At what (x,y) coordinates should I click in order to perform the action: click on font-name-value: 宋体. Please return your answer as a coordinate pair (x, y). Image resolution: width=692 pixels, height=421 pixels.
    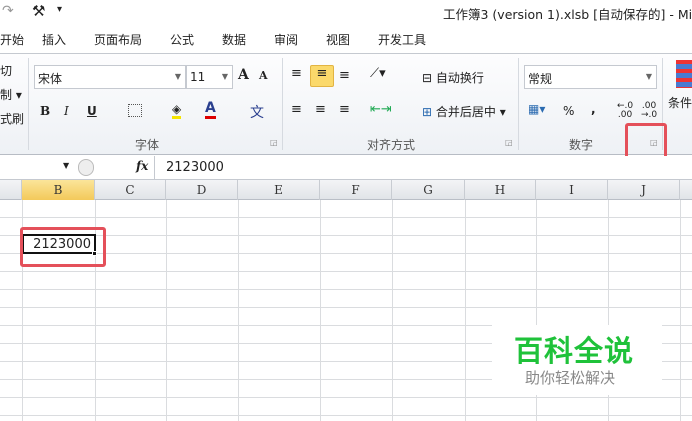
    Looking at the image, I should click on (50, 79).